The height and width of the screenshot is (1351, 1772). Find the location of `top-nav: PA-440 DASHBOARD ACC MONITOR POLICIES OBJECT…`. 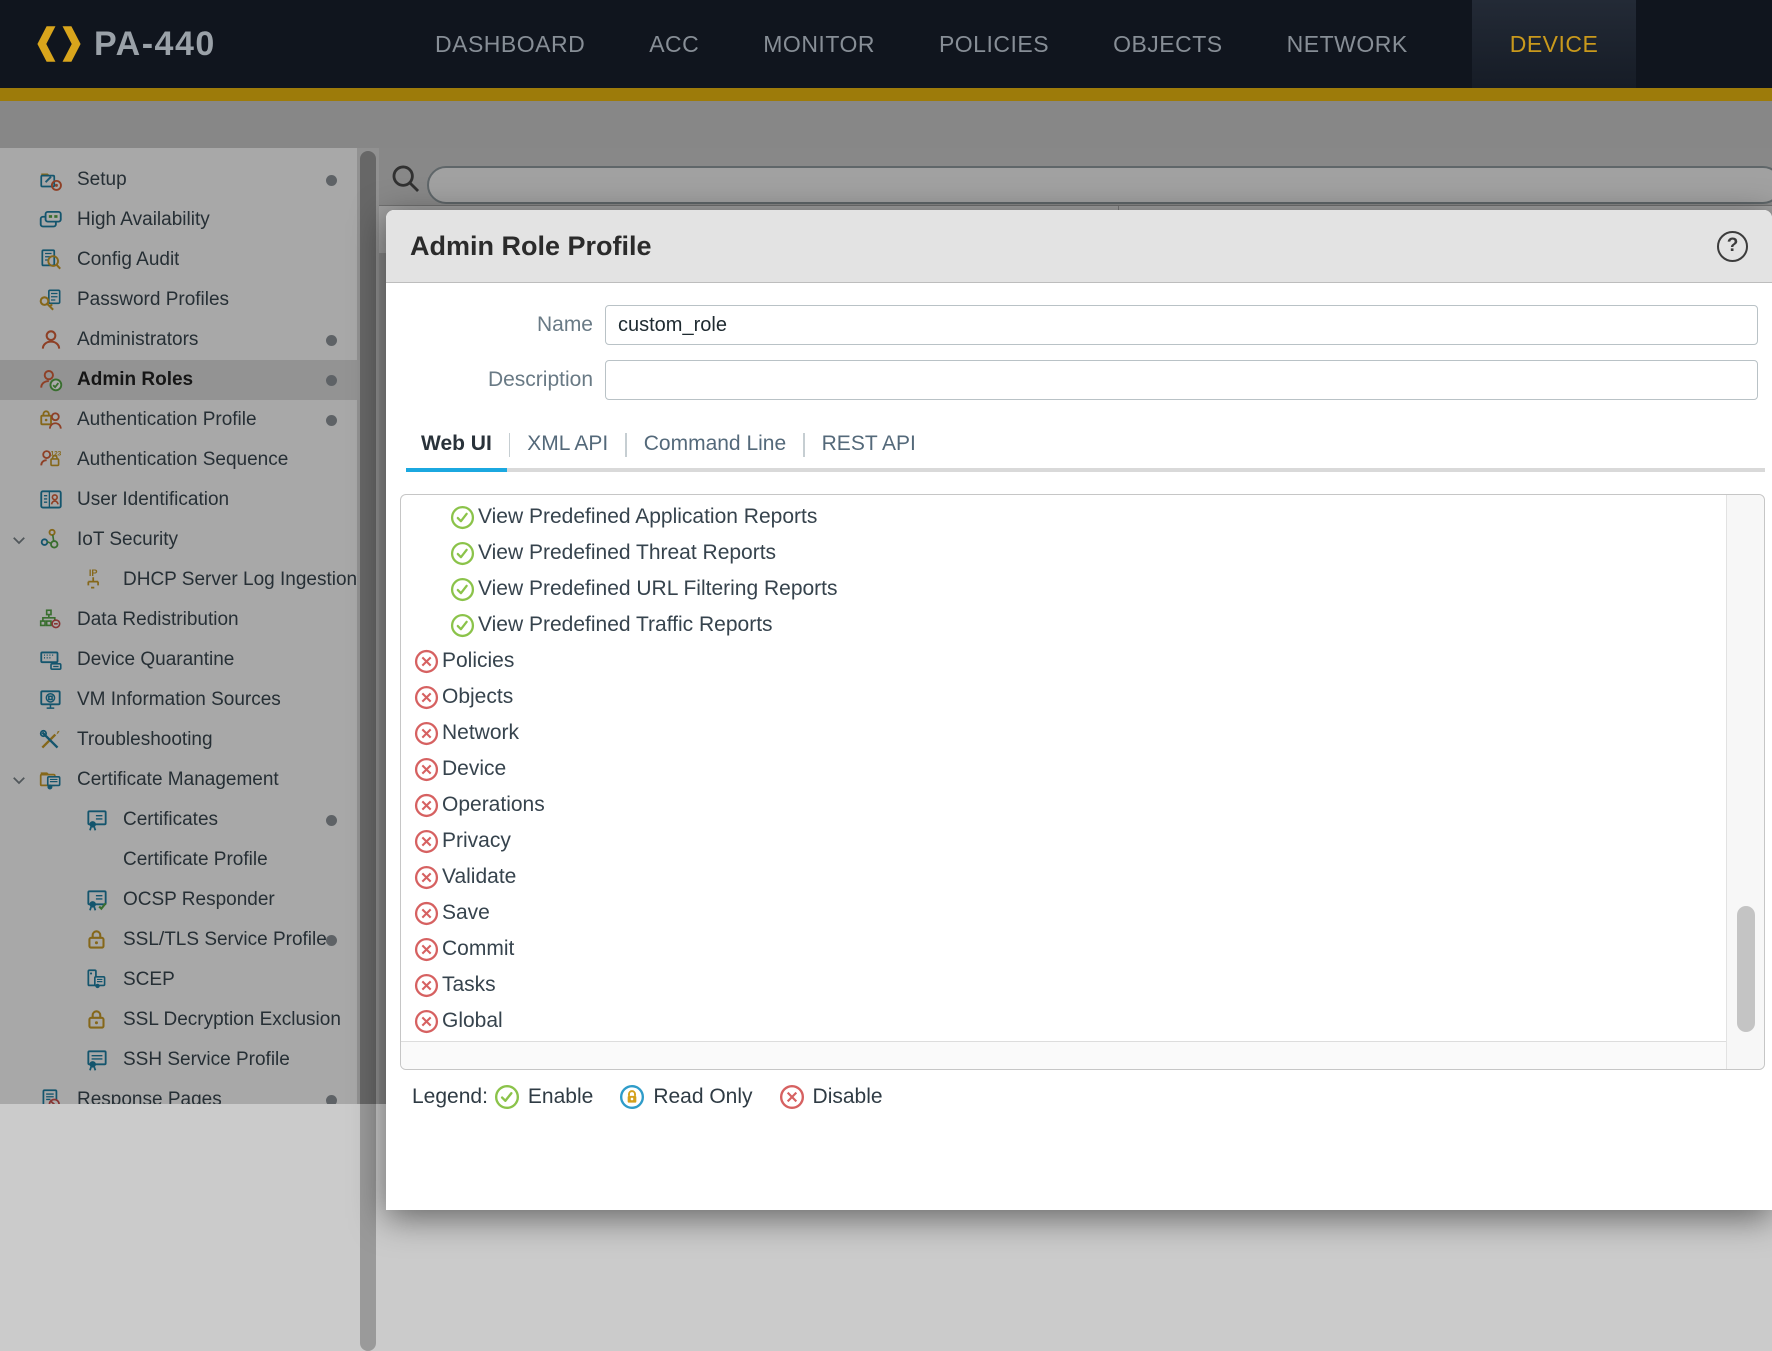

top-nav: PA-440 DASHBOARD ACC MONITOR POLICIES OBJECT… is located at coordinates (886, 44).